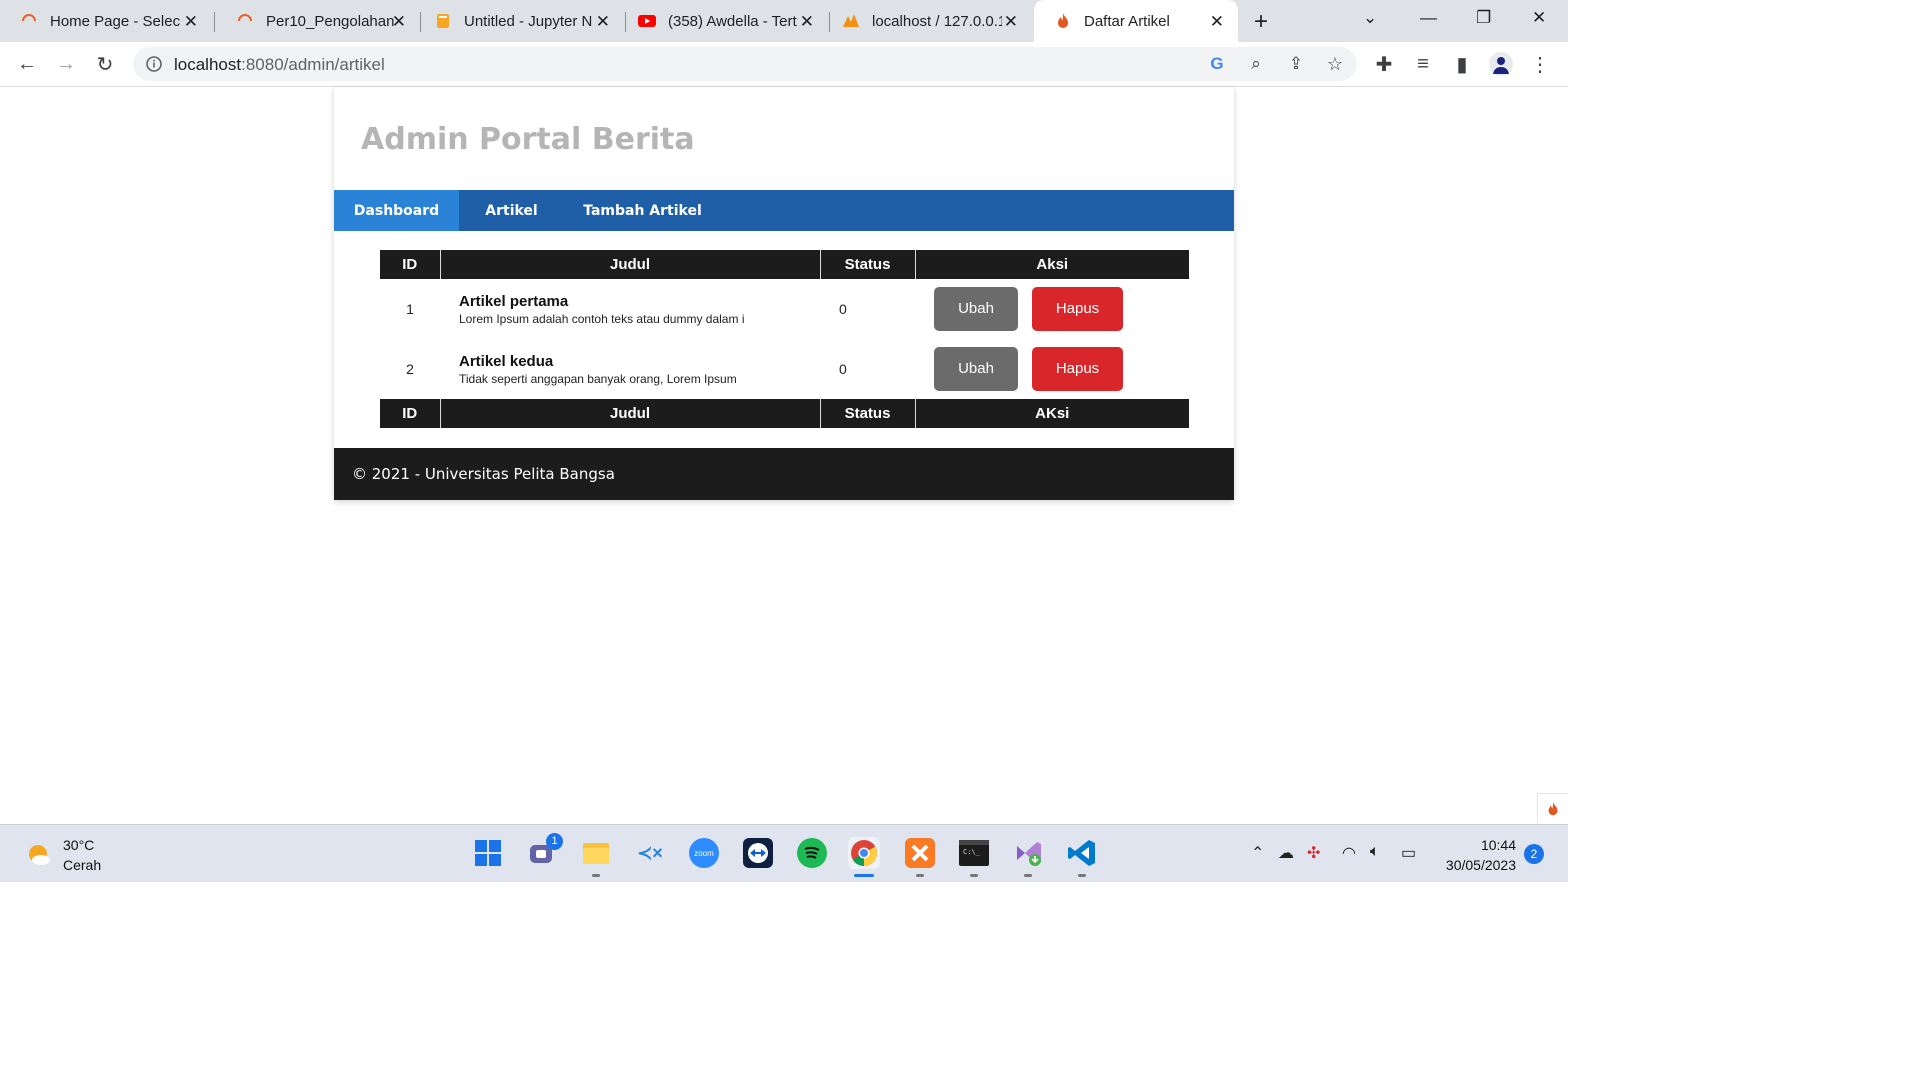 The width and height of the screenshot is (1920, 1080). I want to click on zoom-icon: ⌕, so click(1256, 64).